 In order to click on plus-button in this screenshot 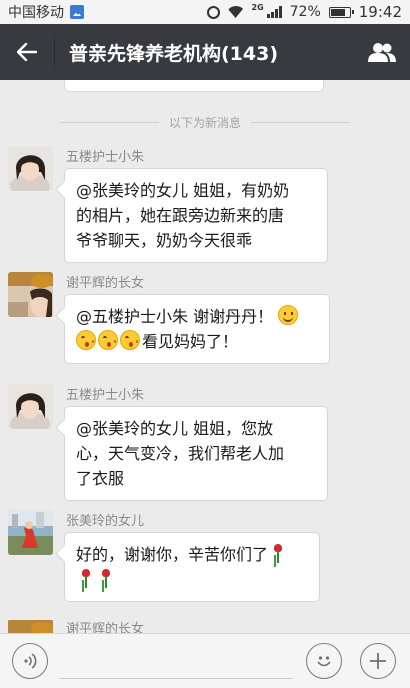, I will do `click(378, 661)`.